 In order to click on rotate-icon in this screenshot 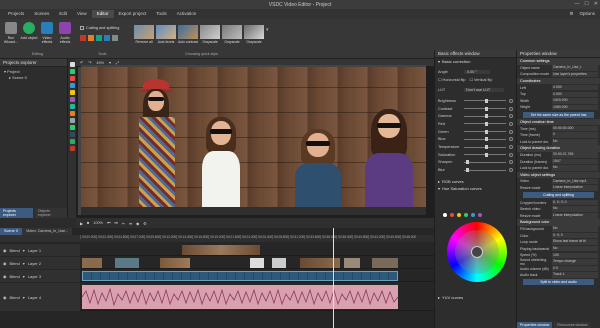, I will do `click(91, 38)`.